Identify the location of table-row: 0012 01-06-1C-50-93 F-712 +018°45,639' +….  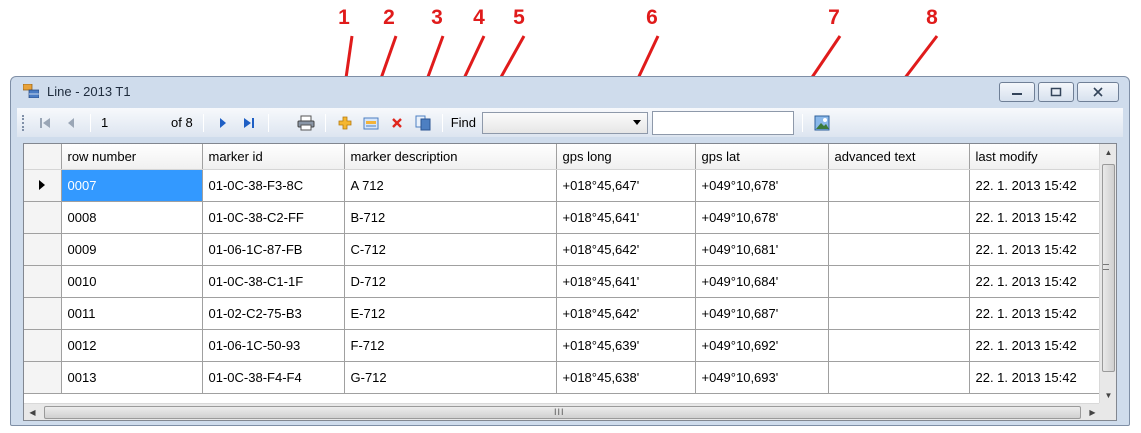
(563, 345).